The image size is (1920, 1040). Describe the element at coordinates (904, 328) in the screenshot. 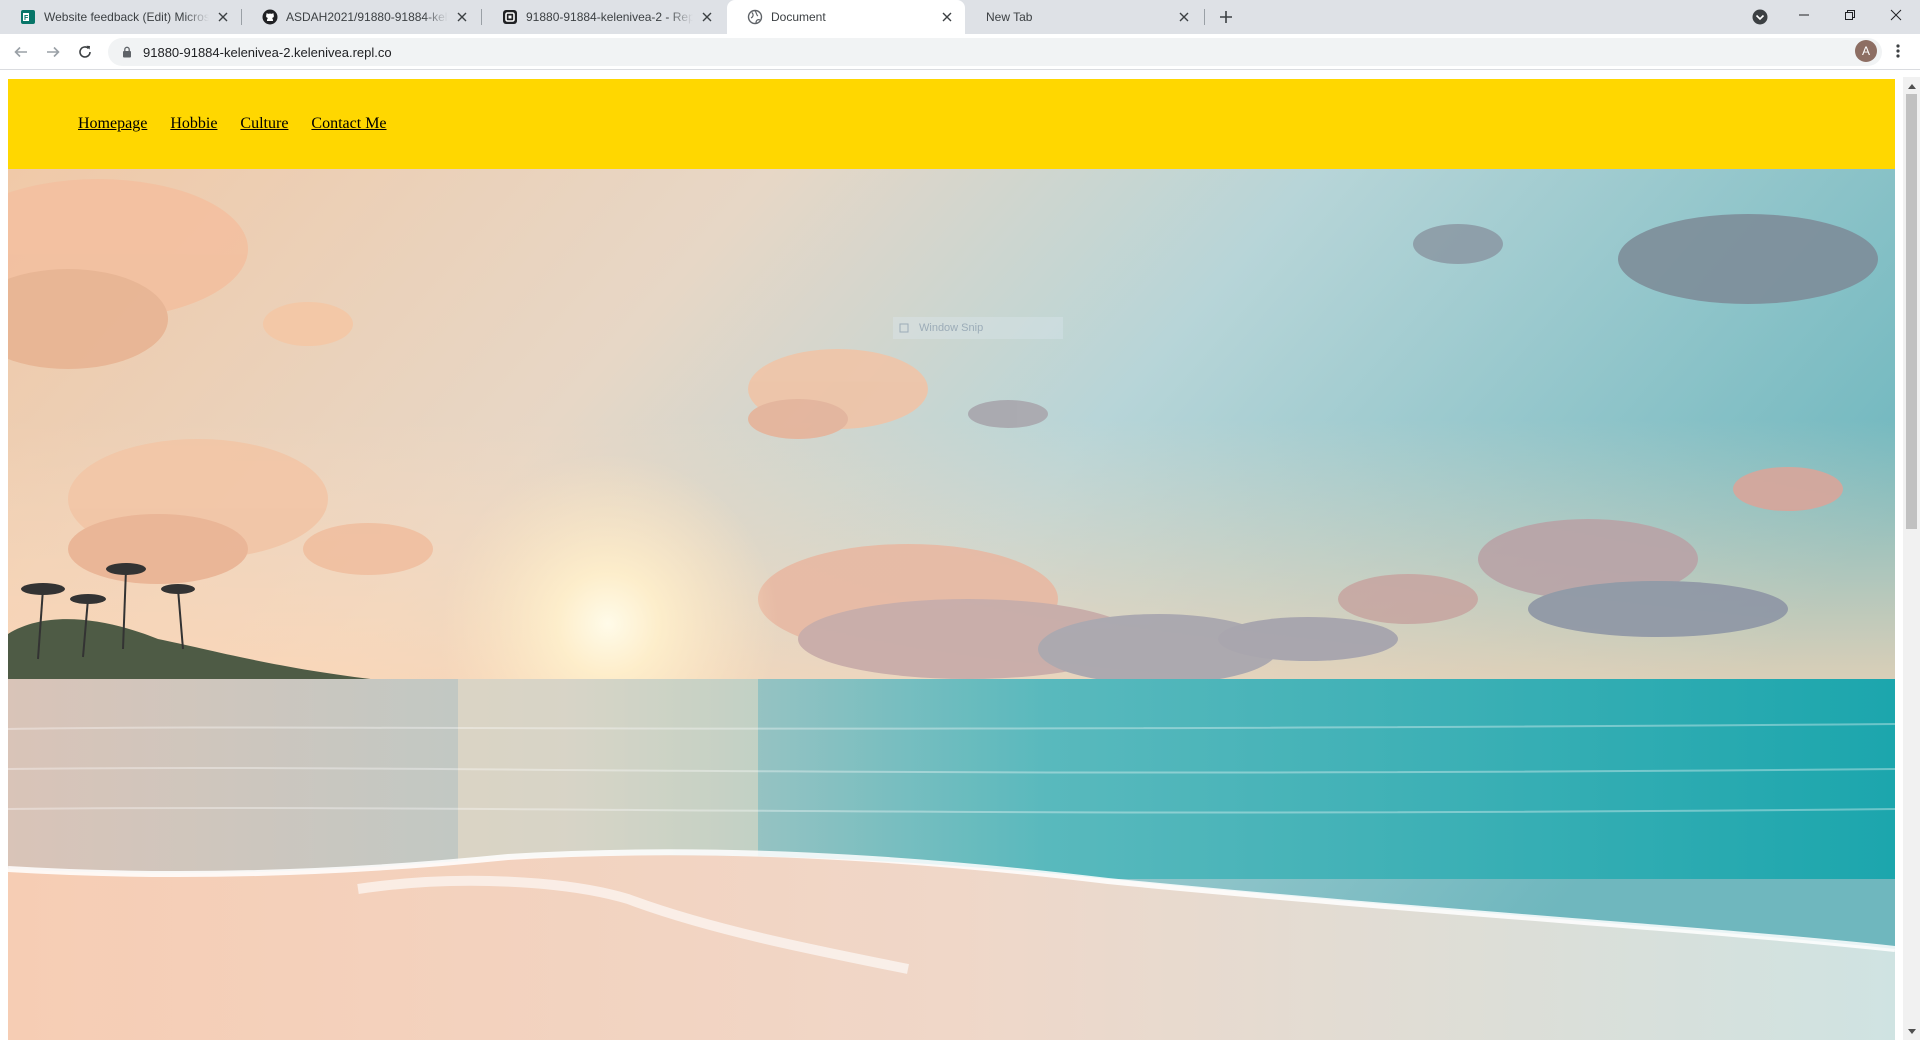

I see `snip-icon` at that location.